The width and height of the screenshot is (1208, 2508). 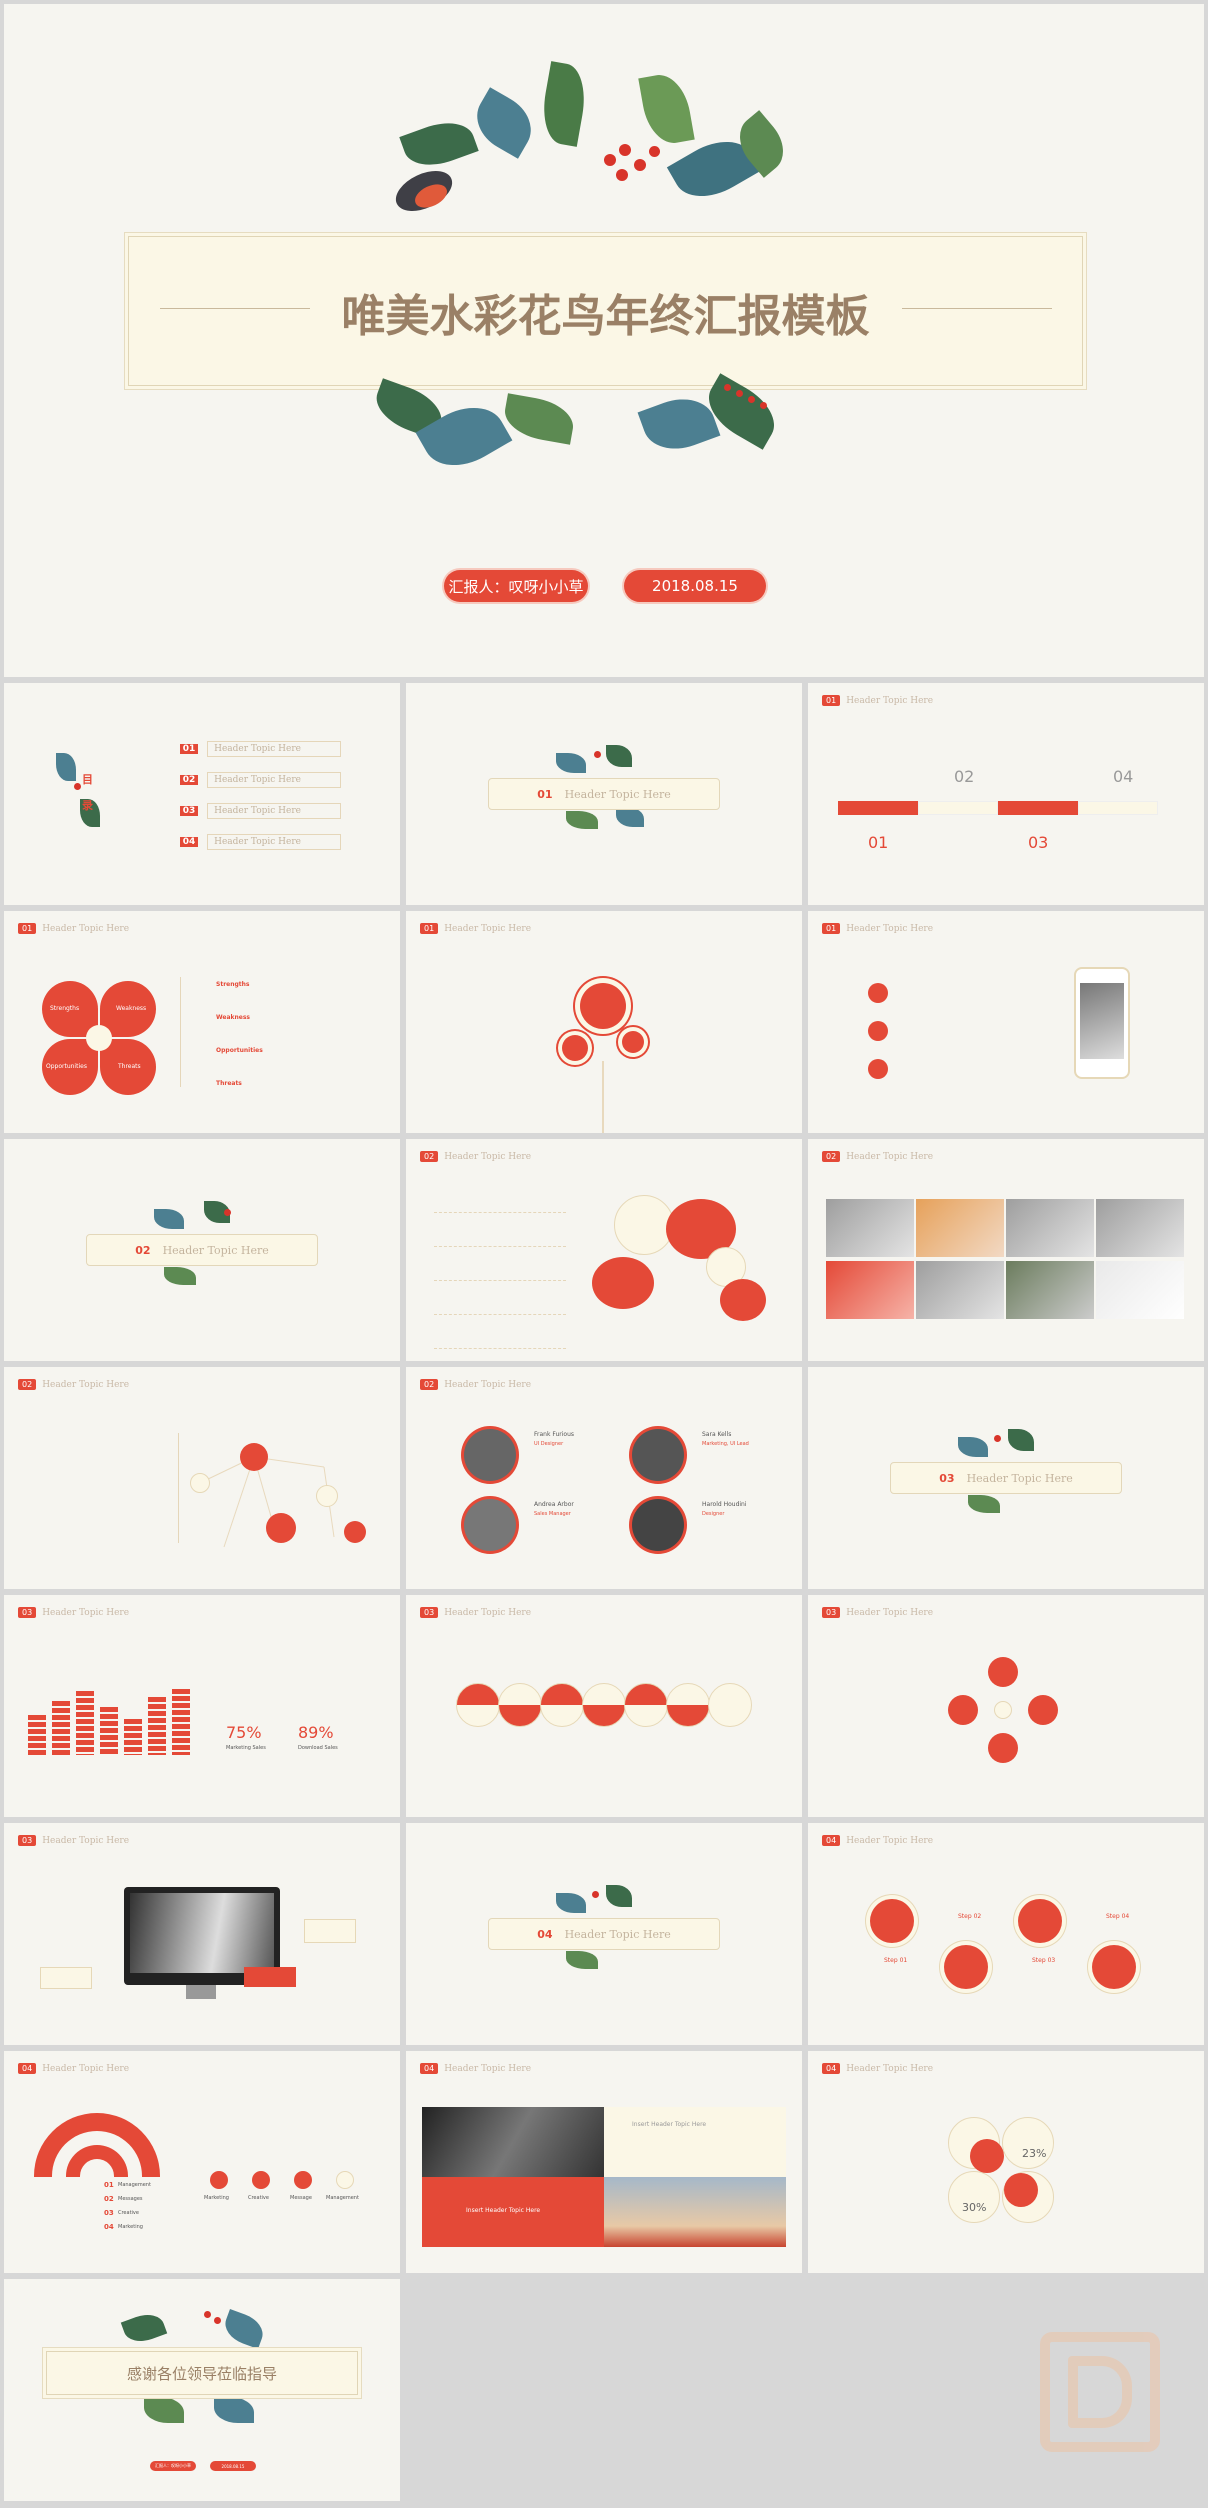 I want to click on section-title-frame: 04 Header Topic Here, so click(x=604, y=1934).